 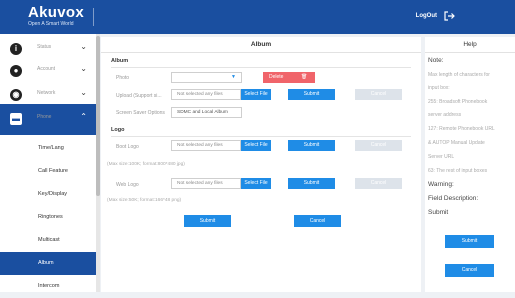 I want to click on help-text-line: 127: Remote Phonebook URL, so click(x=461, y=129).